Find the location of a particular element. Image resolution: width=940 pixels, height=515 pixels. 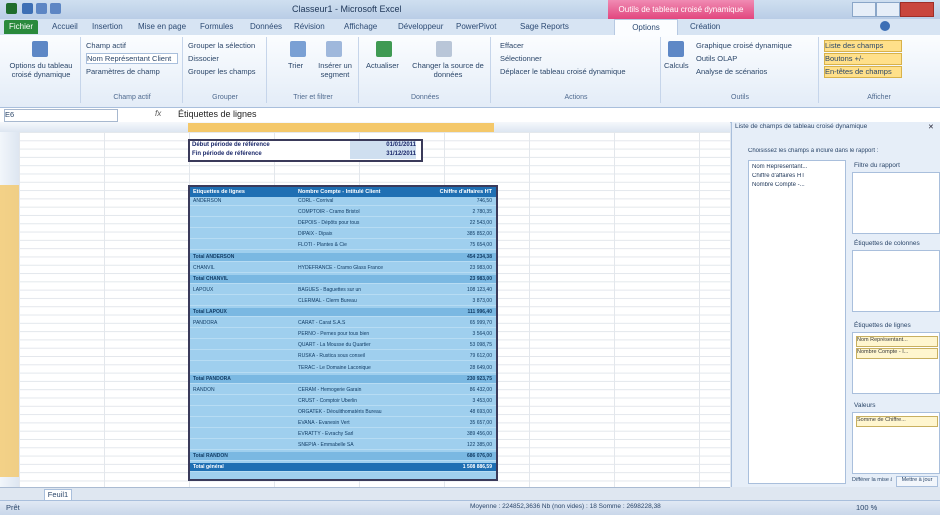

tab-home: Accueil is located at coordinates (65, 27).